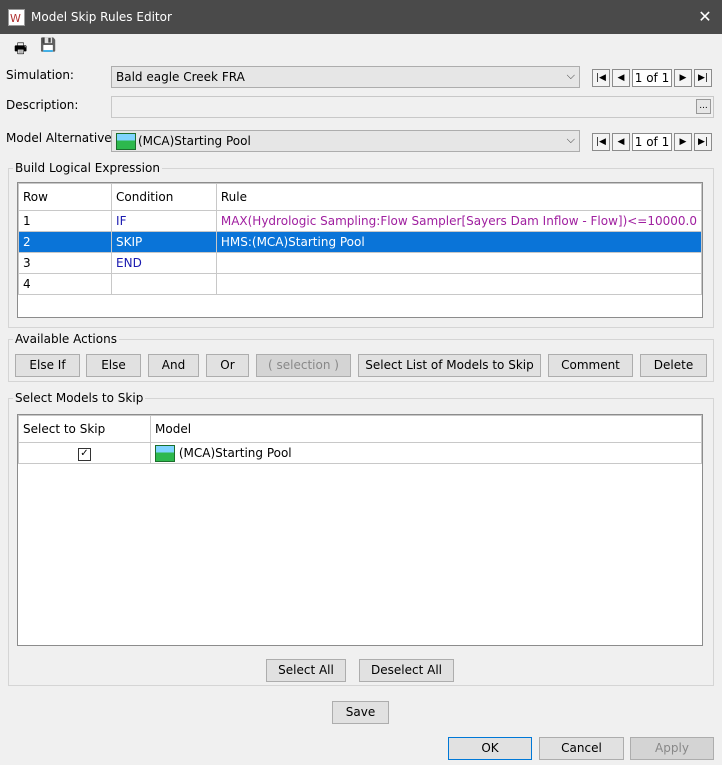 This screenshot has width=722, height=765. What do you see at coordinates (65, 197) in the screenshot?
I see `column-header-row: Row` at bounding box center [65, 197].